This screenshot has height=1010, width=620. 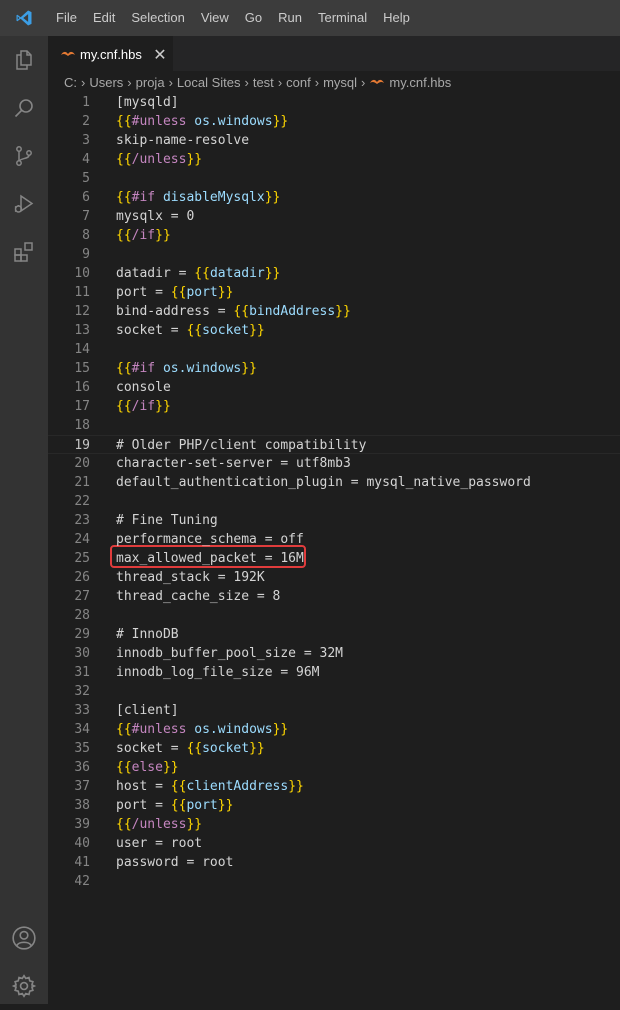 What do you see at coordinates (334, 197) in the screenshot?
I see `code-line: 6 {{#if disableMysqlx}}` at bounding box center [334, 197].